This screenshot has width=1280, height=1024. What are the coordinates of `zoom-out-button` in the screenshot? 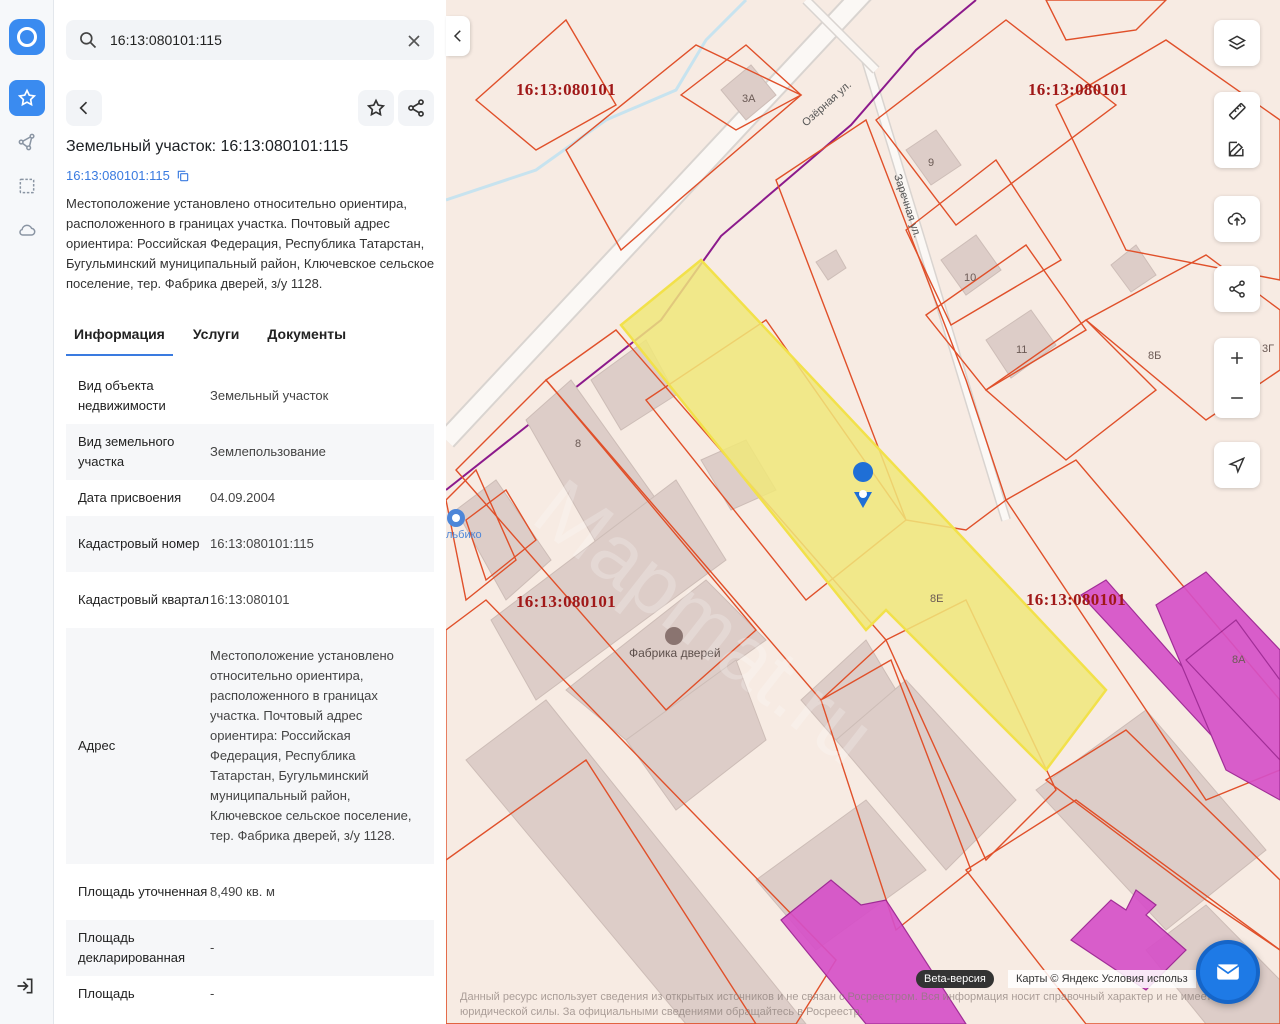 It's located at (1237, 398).